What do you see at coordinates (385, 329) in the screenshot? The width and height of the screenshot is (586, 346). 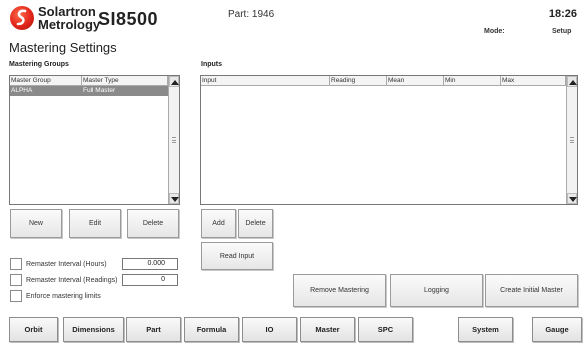 I see `tab-spc: SPC` at bounding box center [385, 329].